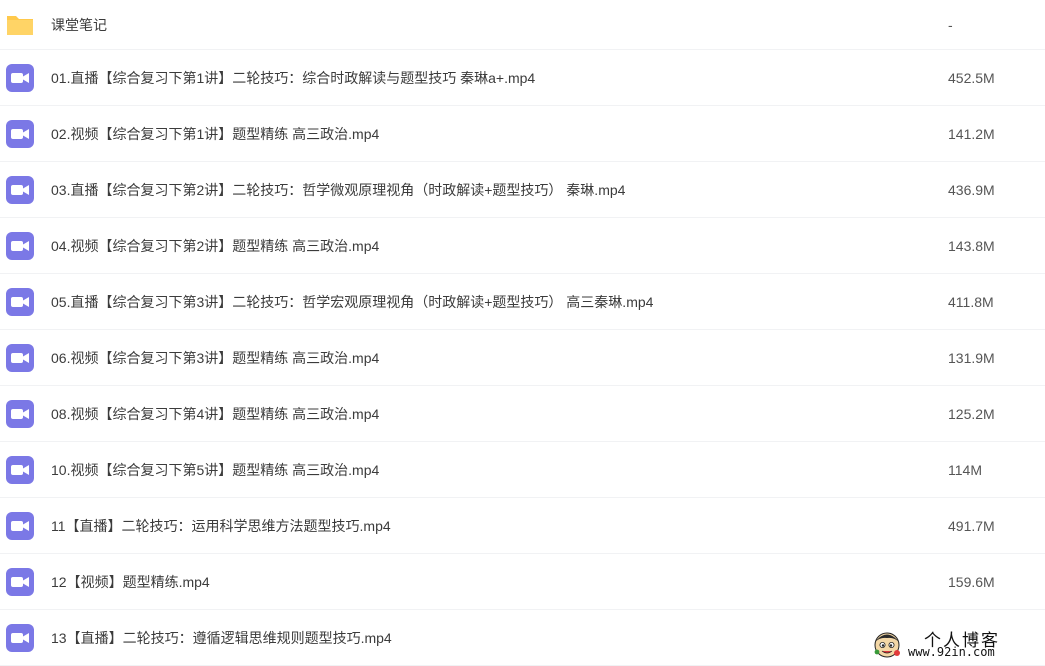 The image size is (1045, 666). I want to click on file-row: 10.视频【综合复习下第5讲】题型精练 高三政治.mp4 114M, so click(522, 470).